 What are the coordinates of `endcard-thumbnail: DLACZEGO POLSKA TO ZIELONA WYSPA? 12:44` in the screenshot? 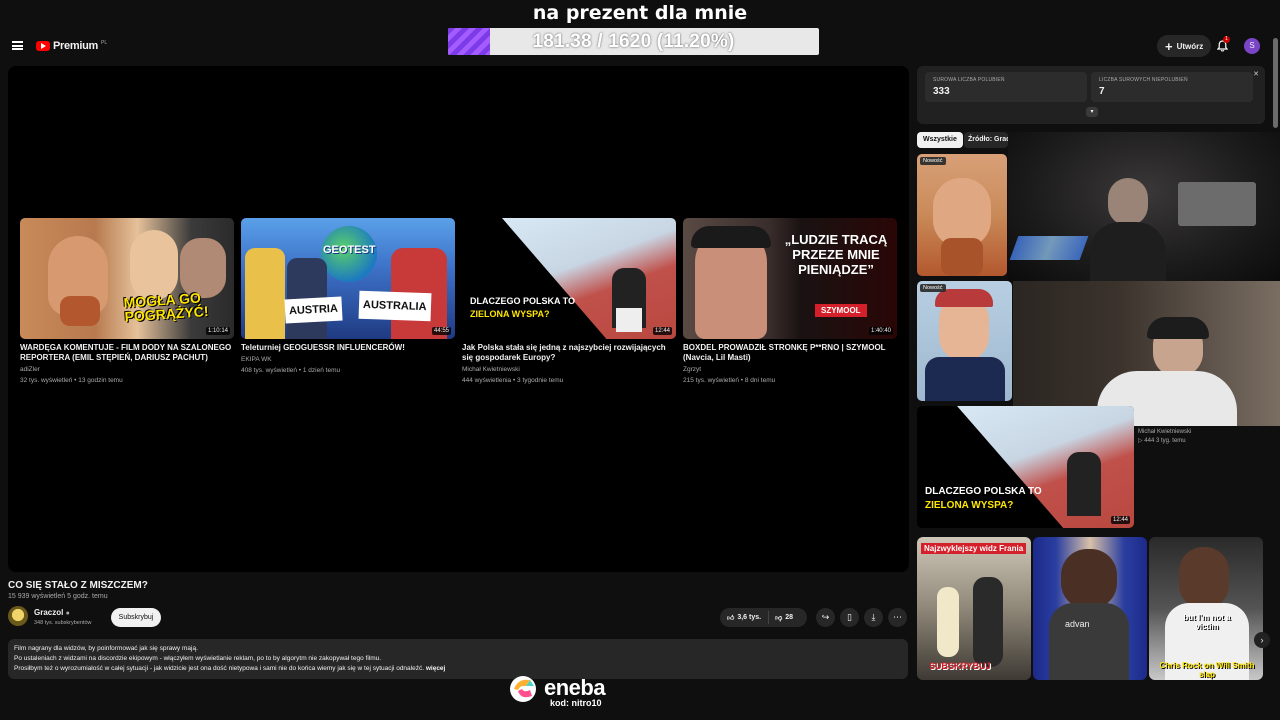 It's located at (569, 278).